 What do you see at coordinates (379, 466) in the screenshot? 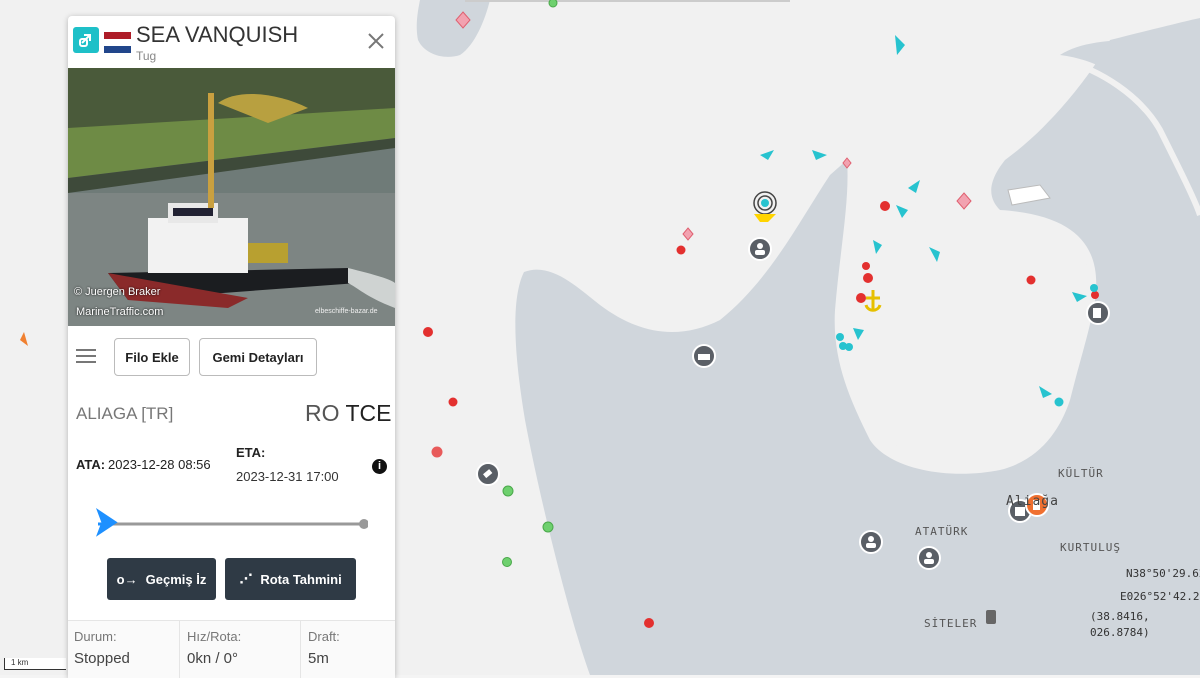
I see `info-icon: i` at bounding box center [379, 466].